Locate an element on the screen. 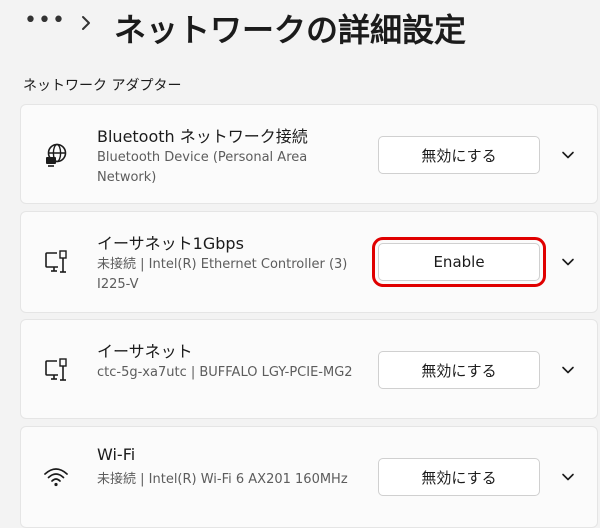 The width and height of the screenshot is (600, 528). adapter-name: Bluetooth ネットワーク接続 is located at coordinates (202, 136).